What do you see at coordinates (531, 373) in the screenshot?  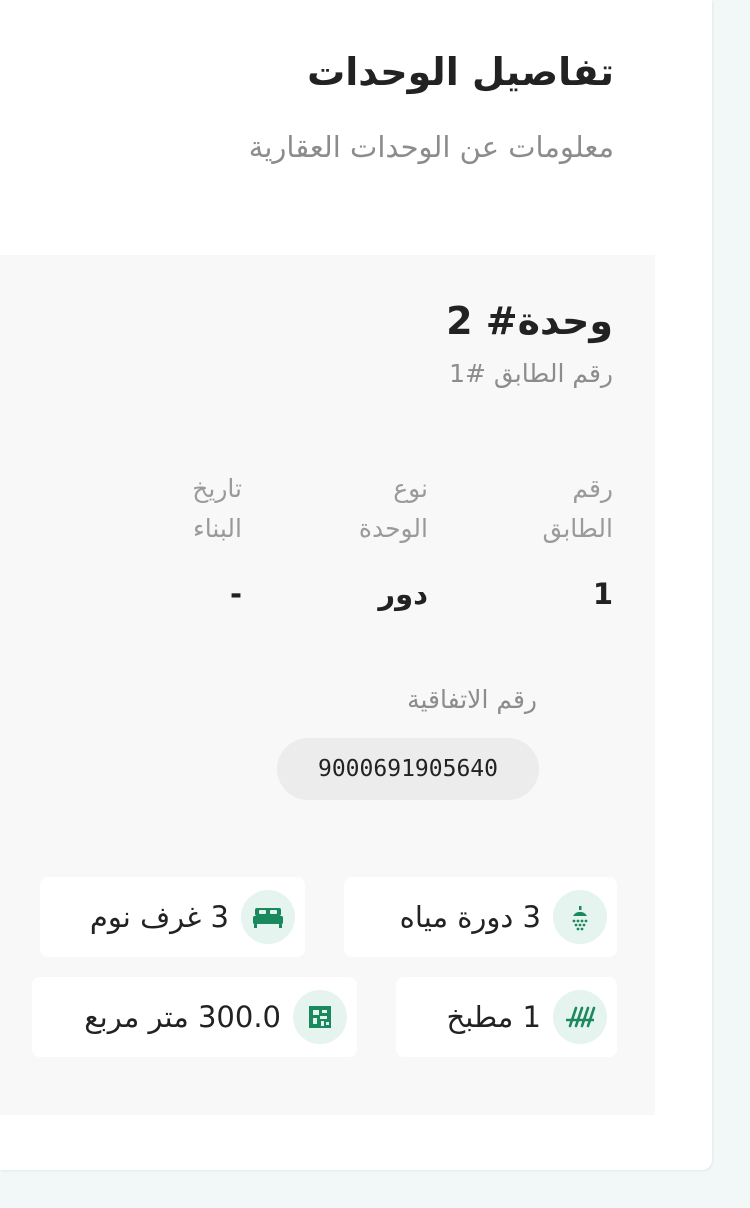 I see `floor-subtitle: رقم الطابق #1` at bounding box center [531, 373].